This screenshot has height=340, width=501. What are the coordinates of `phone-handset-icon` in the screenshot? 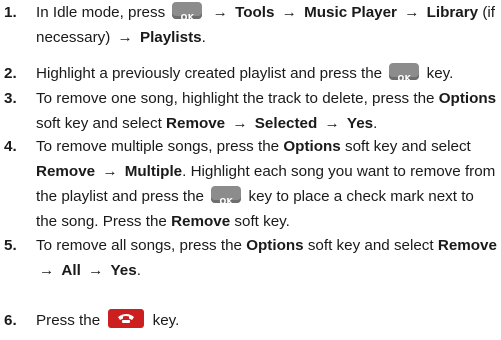 It's located at (126, 318).